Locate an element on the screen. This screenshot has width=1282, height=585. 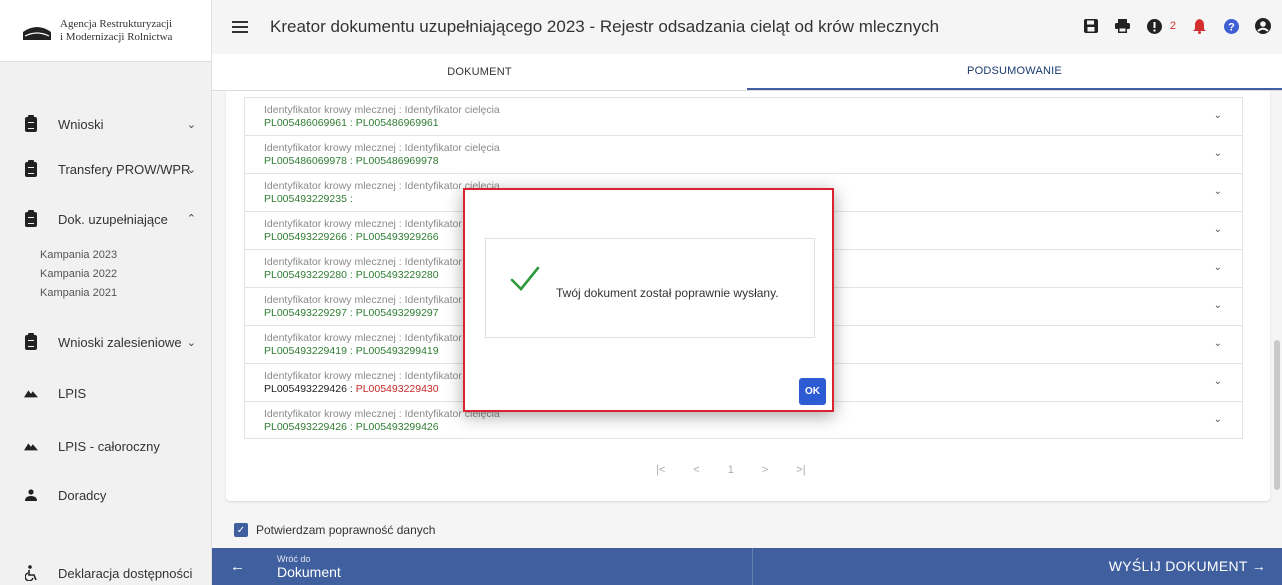
send-document-button: WYŚLIJ DOKUMENT → is located at coordinates (1187, 566).